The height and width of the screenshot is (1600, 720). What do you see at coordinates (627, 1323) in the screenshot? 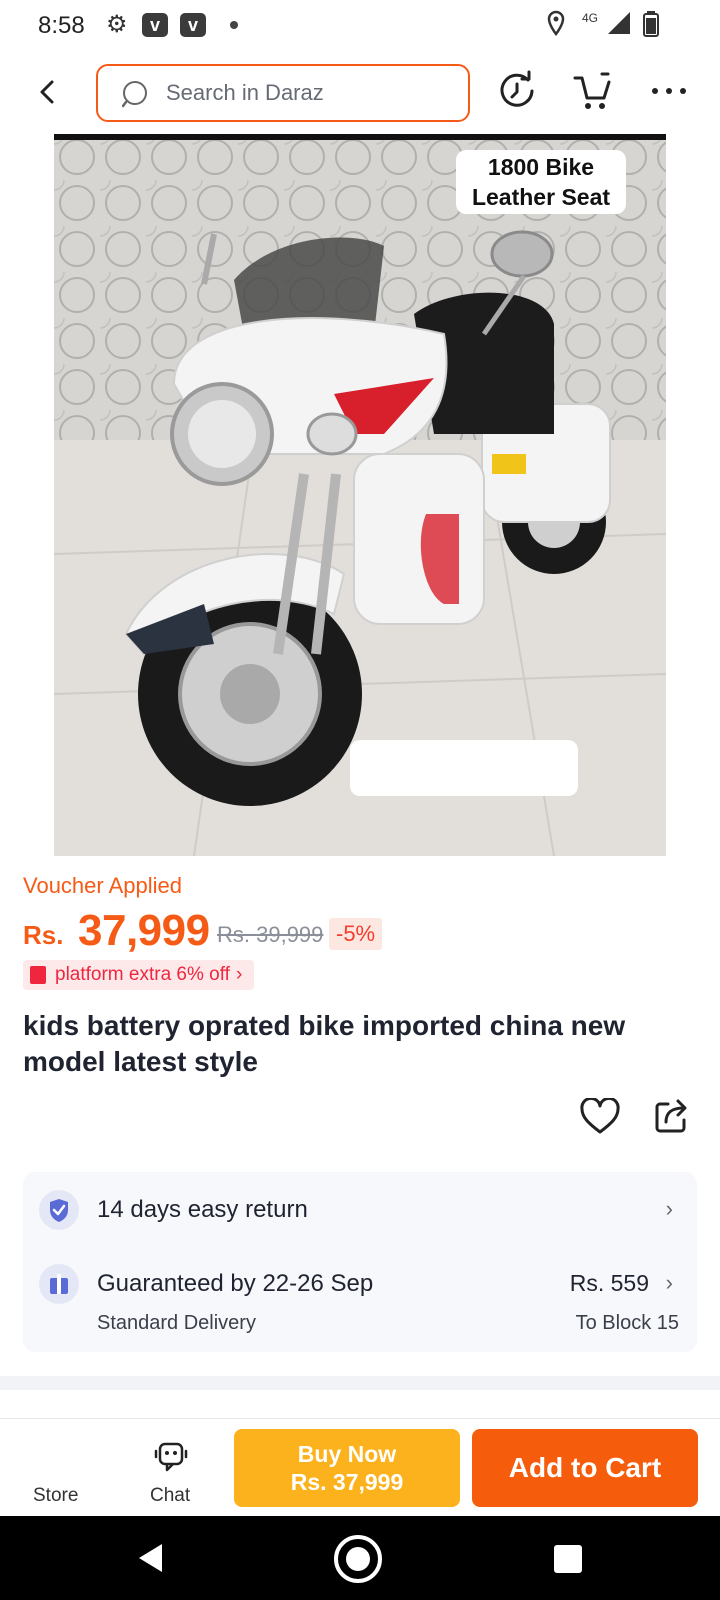
I see `delivery-location: To Block 15` at bounding box center [627, 1323].